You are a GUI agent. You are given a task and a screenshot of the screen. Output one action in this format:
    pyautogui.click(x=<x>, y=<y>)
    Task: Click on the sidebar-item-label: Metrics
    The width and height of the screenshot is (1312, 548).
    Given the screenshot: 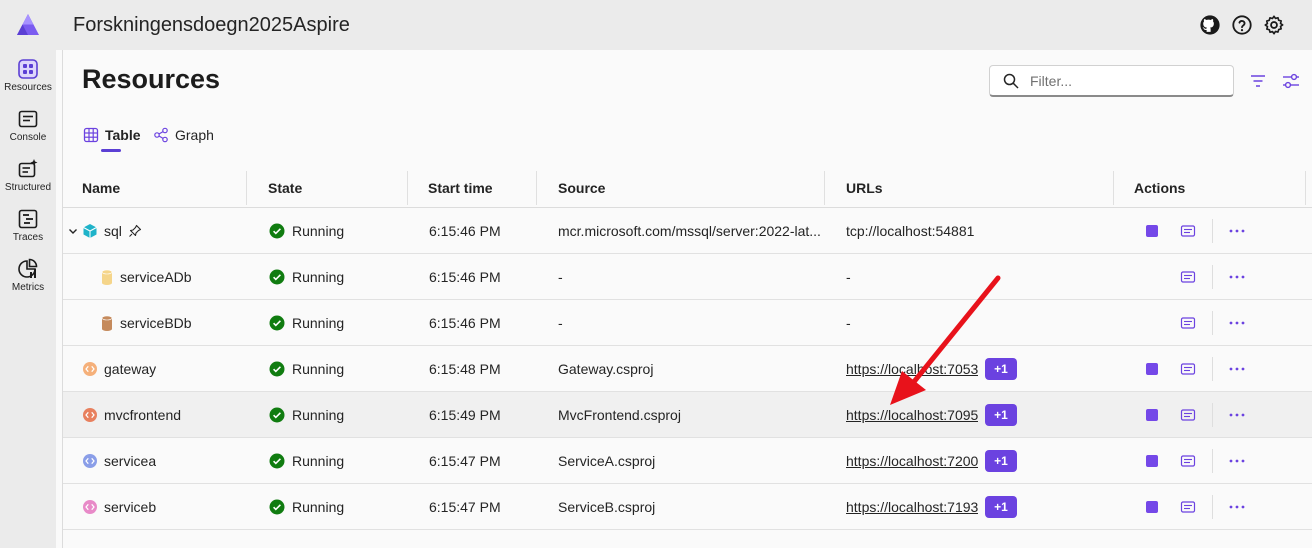 What is the action you would take?
    pyautogui.click(x=28, y=287)
    